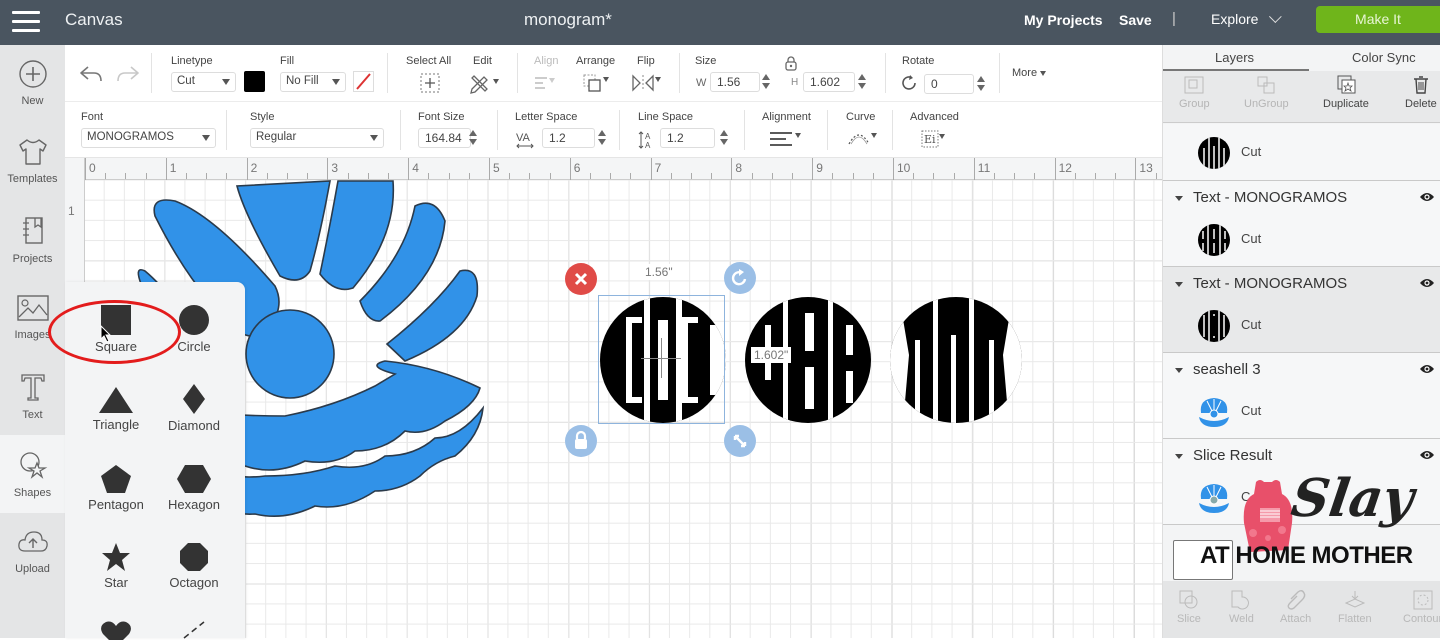 Image resolution: width=1440 pixels, height=640 pixels. What do you see at coordinates (473, 138) in the screenshot?
I see `font-size-stepper` at bounding box center [473, 138].